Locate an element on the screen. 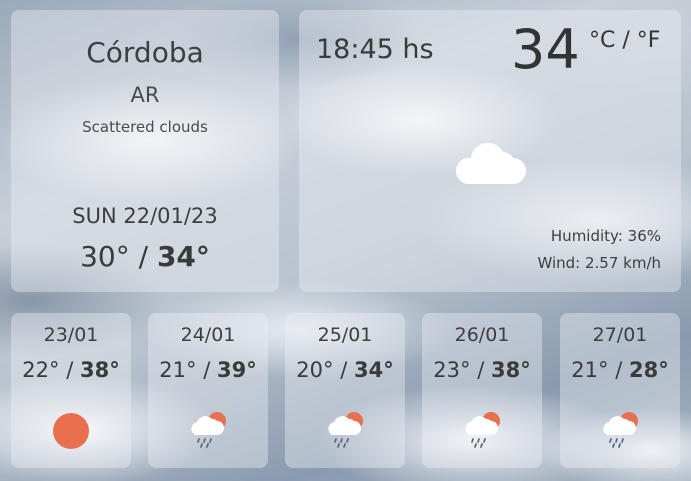 The image size is (691, 481). current-date: SUN 22/01/23 is located at coordinates (145, 216).